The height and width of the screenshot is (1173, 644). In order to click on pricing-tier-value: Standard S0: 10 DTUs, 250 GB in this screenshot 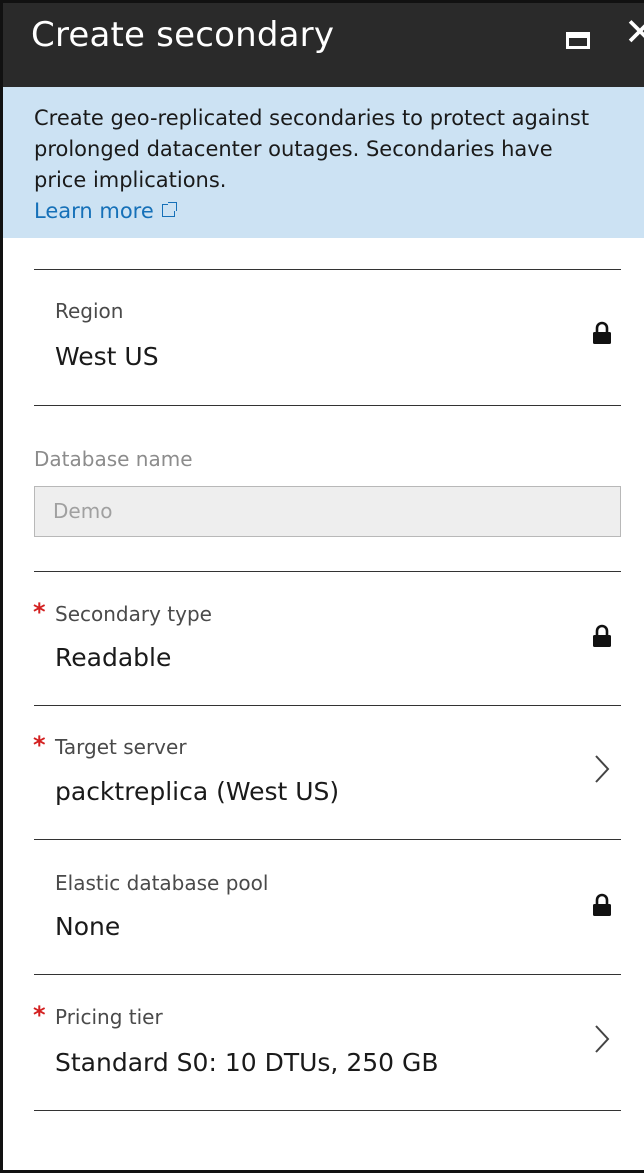, I will do `click(247, 1062)`.